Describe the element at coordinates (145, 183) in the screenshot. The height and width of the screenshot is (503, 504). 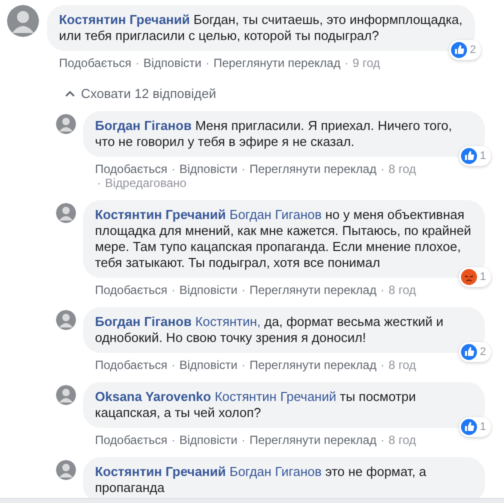
I see `edited-label: Відредаговано` at that location.